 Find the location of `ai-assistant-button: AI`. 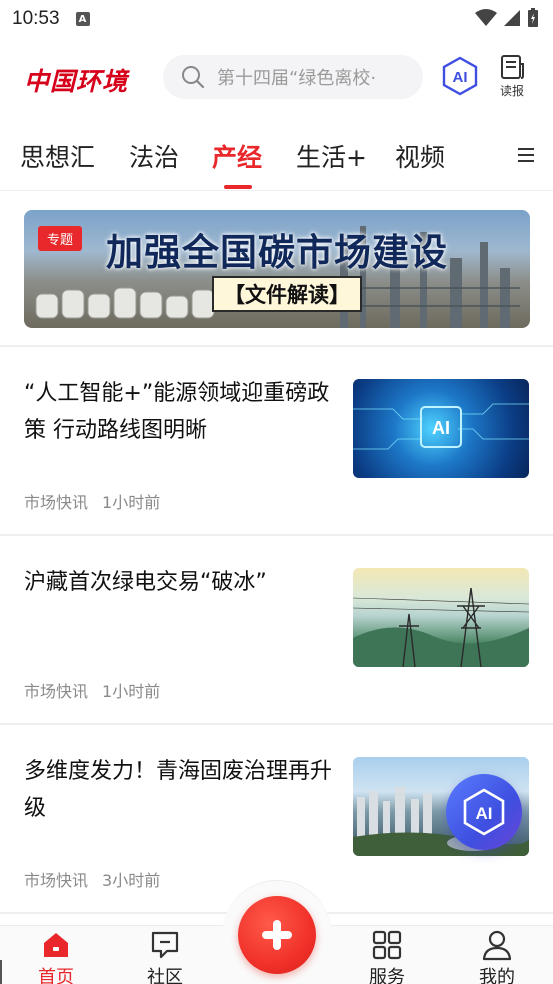

ai-assistant-button: AI is located at coordinates (460, 76).